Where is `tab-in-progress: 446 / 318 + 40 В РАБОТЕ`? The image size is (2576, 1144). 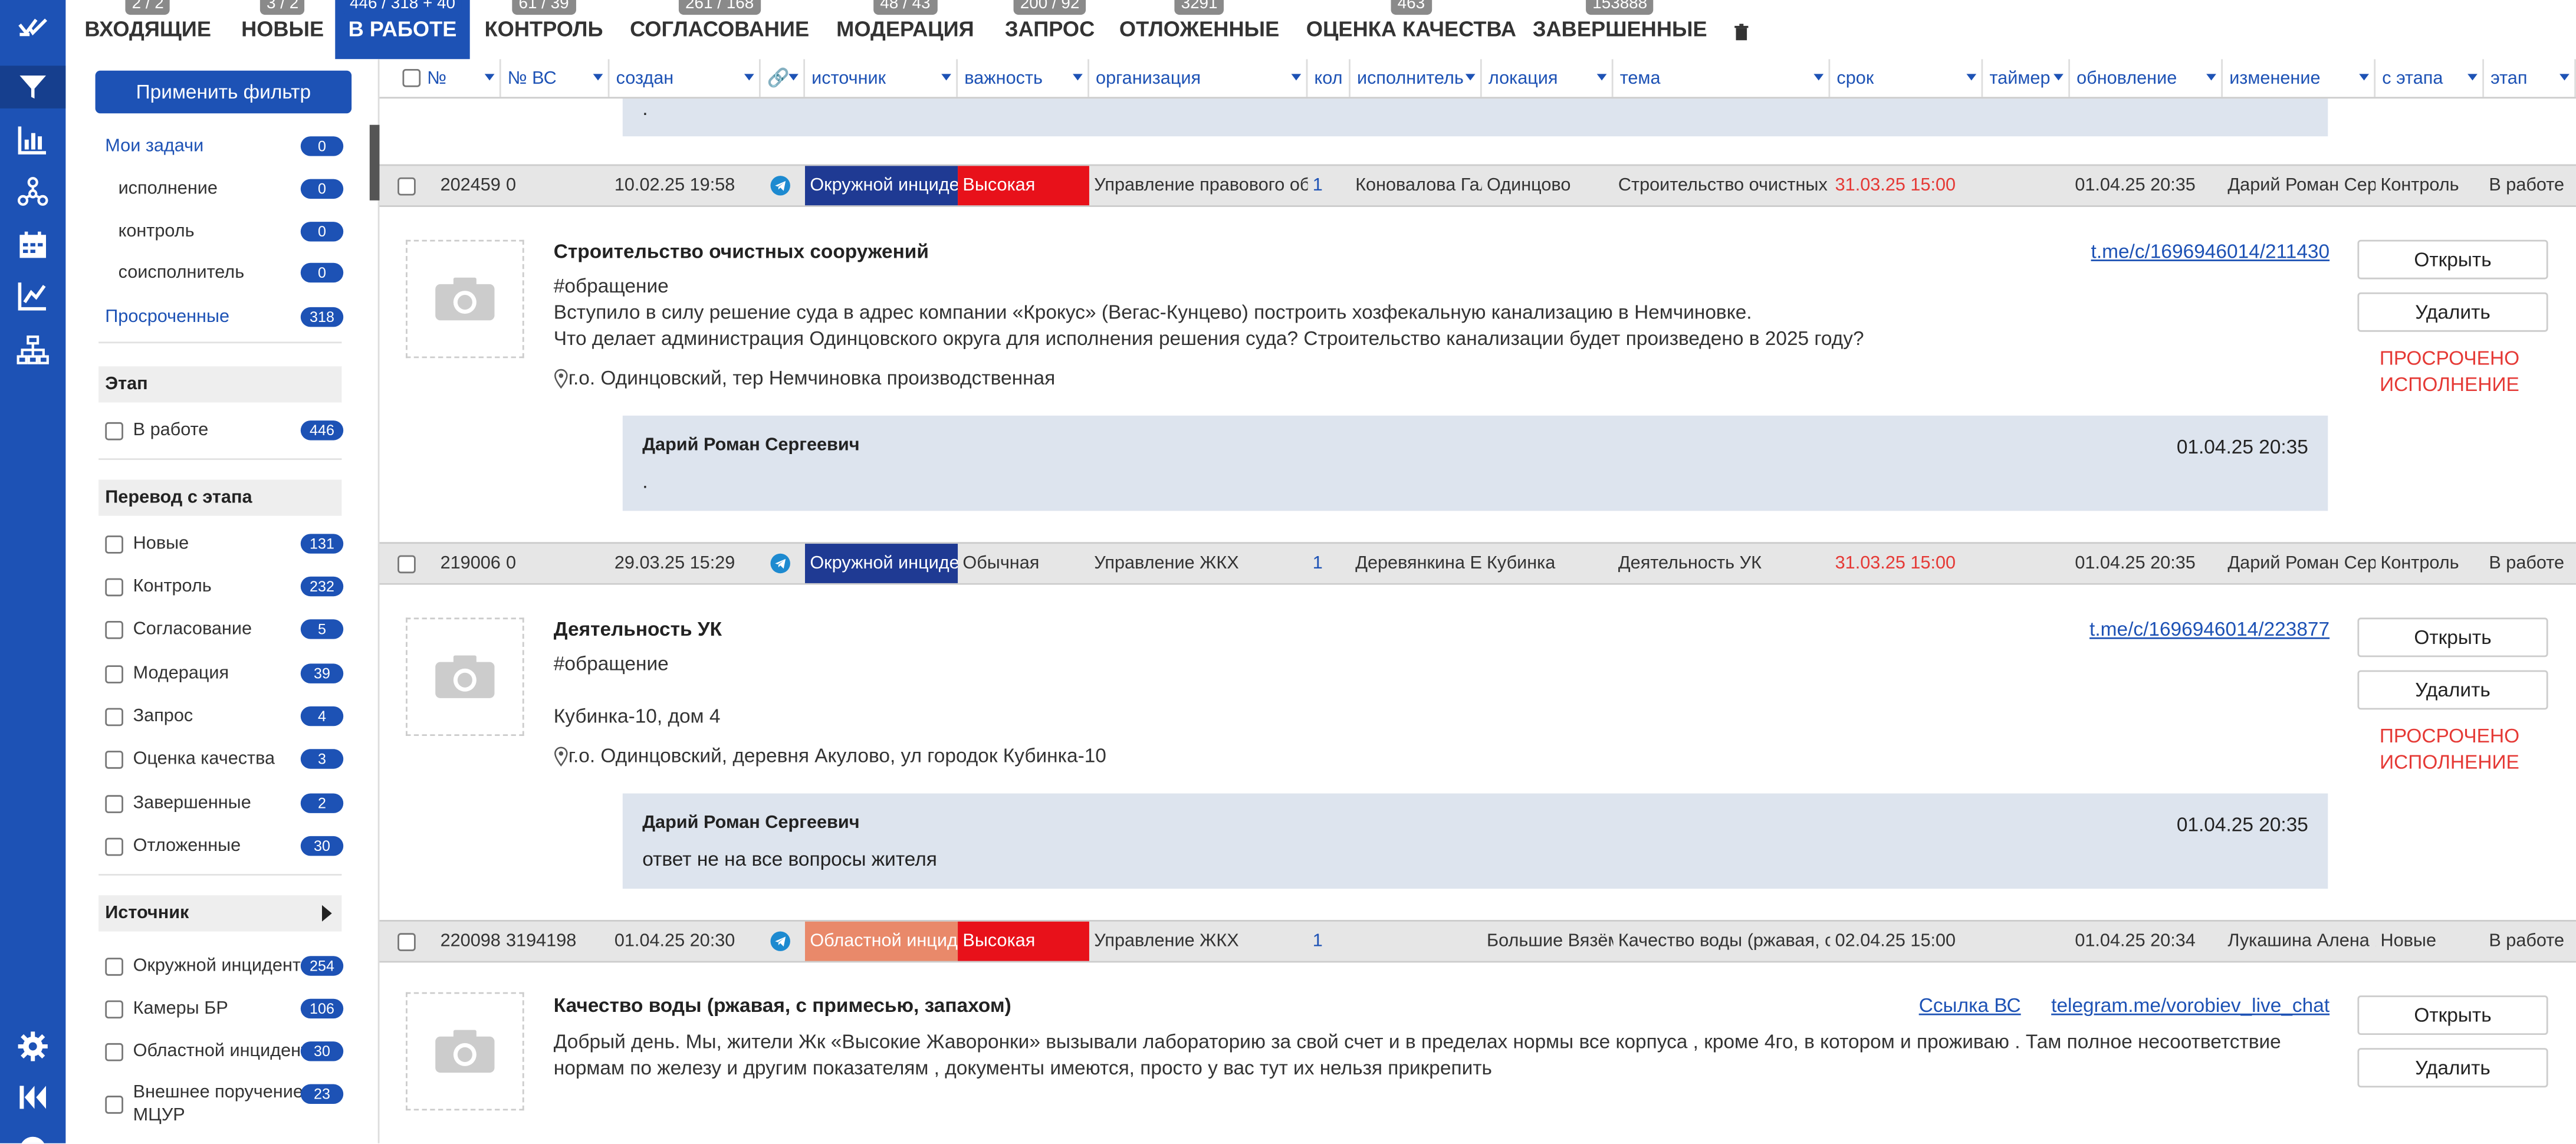
tab-in-progress: 446 / 318 + 40 В РАБОТЕ is located at coordinates (402, 30).